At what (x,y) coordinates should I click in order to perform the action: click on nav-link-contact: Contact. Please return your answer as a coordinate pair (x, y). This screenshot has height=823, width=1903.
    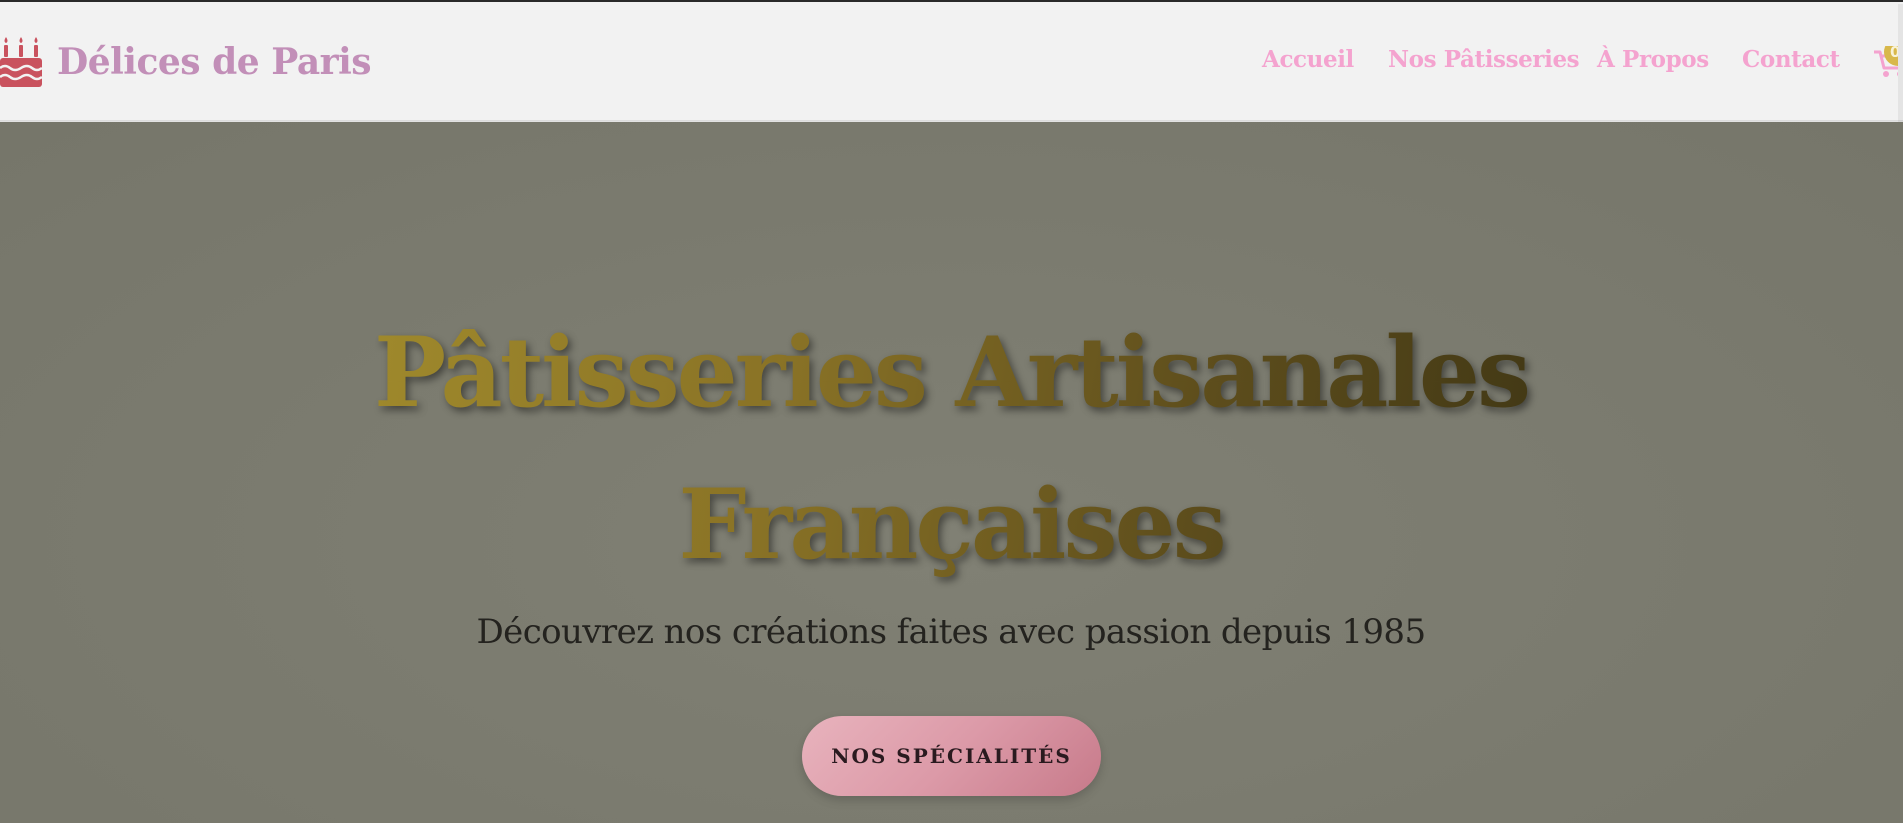
    Looking at the image, I should click on (1791, 59).